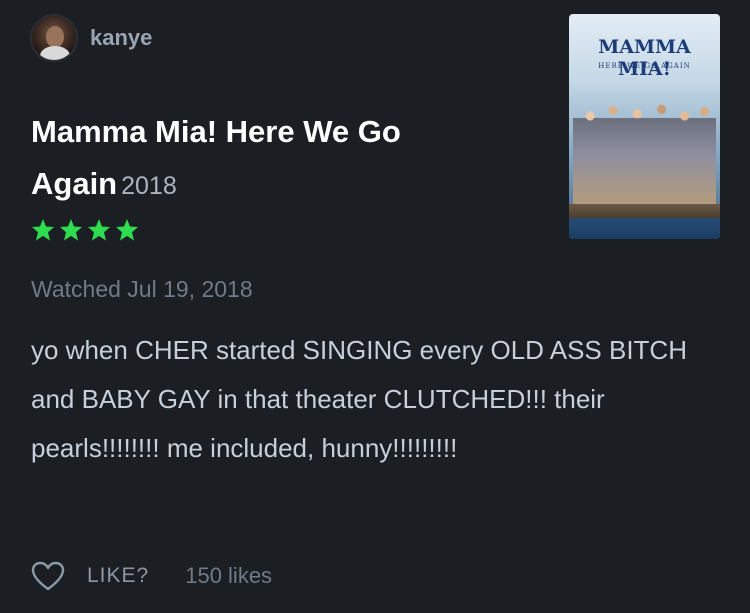  What do you see at coordinates (48, 576) in the screenshot?
I see `heart-icon` at bounding box center [48, 576].